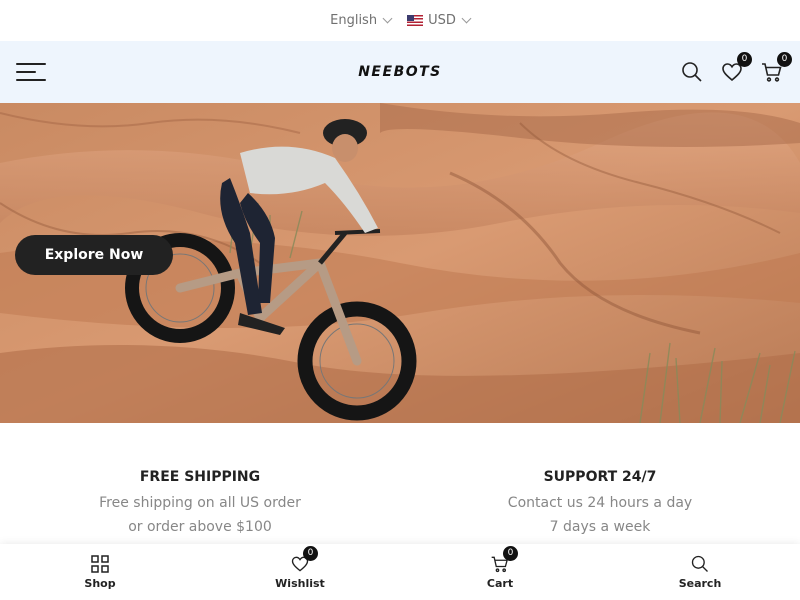 The image size is (800, 600). What do you see at coordinates (200, 477) in the screenshot?
I see `feature-title: FREE SHIPPING` at bounding box center [200, 477].